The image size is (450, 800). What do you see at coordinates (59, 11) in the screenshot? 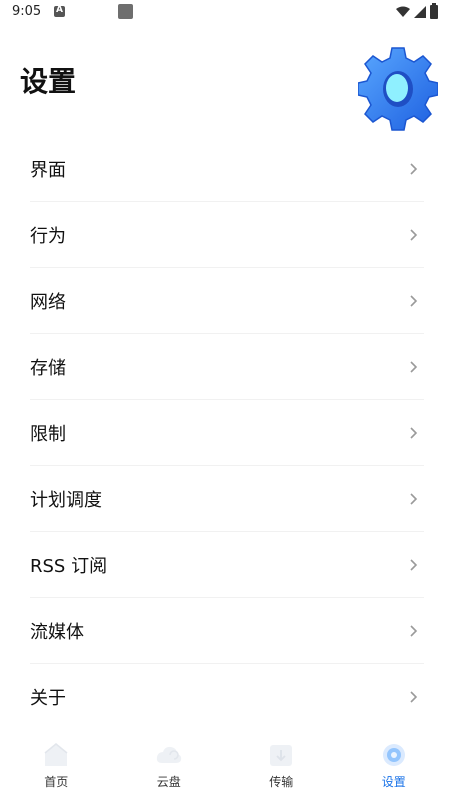
I see `notification-a-icon` at bounding box center [59, 11].